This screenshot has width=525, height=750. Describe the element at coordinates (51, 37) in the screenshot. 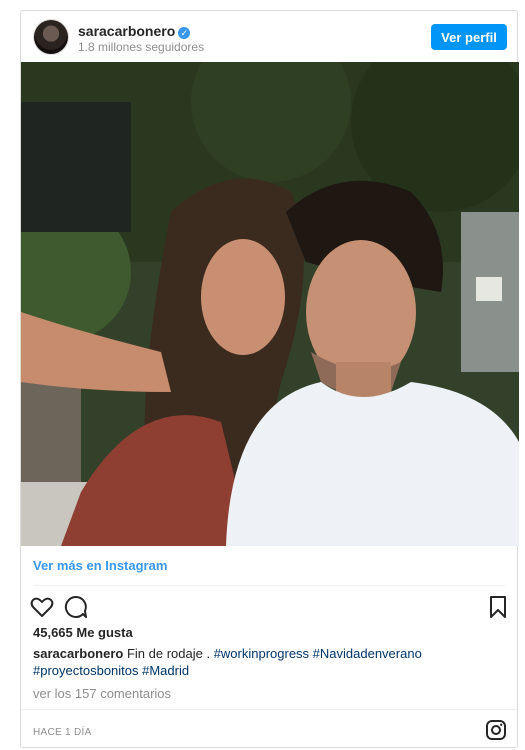

I see `avatar` at that location.